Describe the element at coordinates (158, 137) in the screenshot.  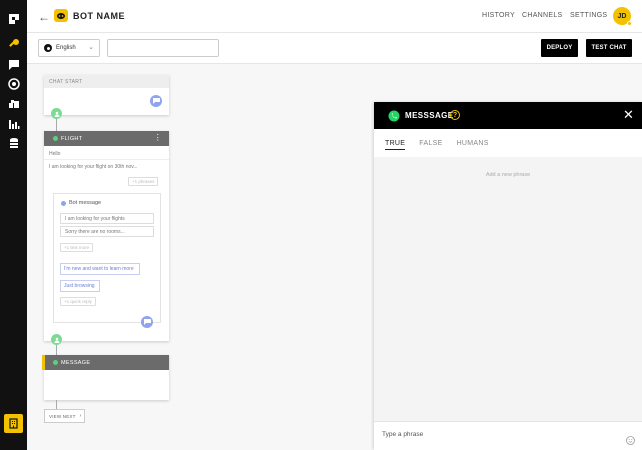
I see `more-menu-icon: ⋮` at that location.